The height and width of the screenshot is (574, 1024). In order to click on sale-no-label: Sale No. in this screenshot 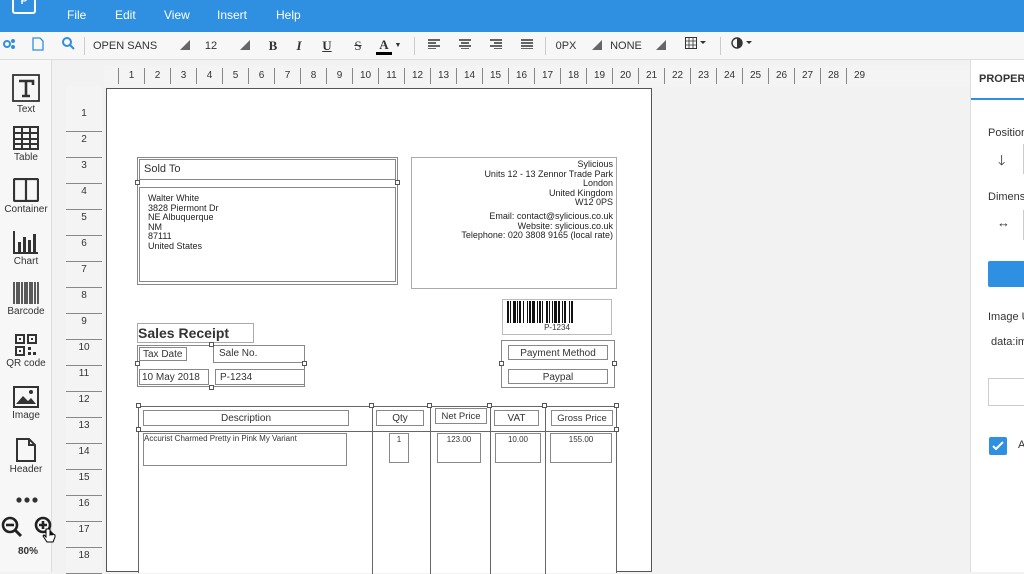, I will do `click(238, 353)`.